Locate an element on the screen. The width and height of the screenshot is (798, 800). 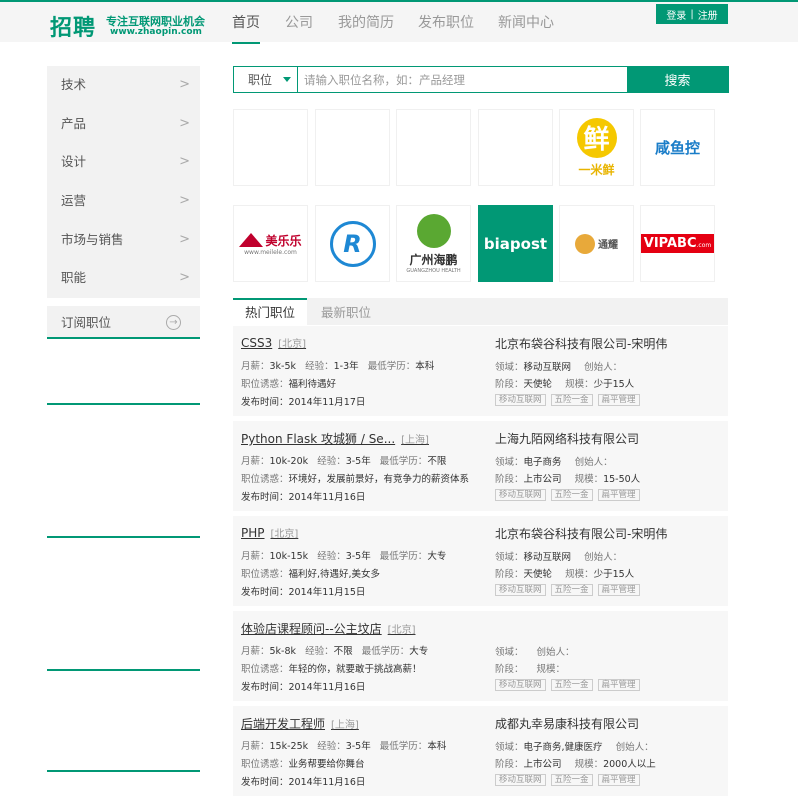
job-title-link: Python Flask 攻城狮 / Se... [上海] is located at coordinates (335, 438).